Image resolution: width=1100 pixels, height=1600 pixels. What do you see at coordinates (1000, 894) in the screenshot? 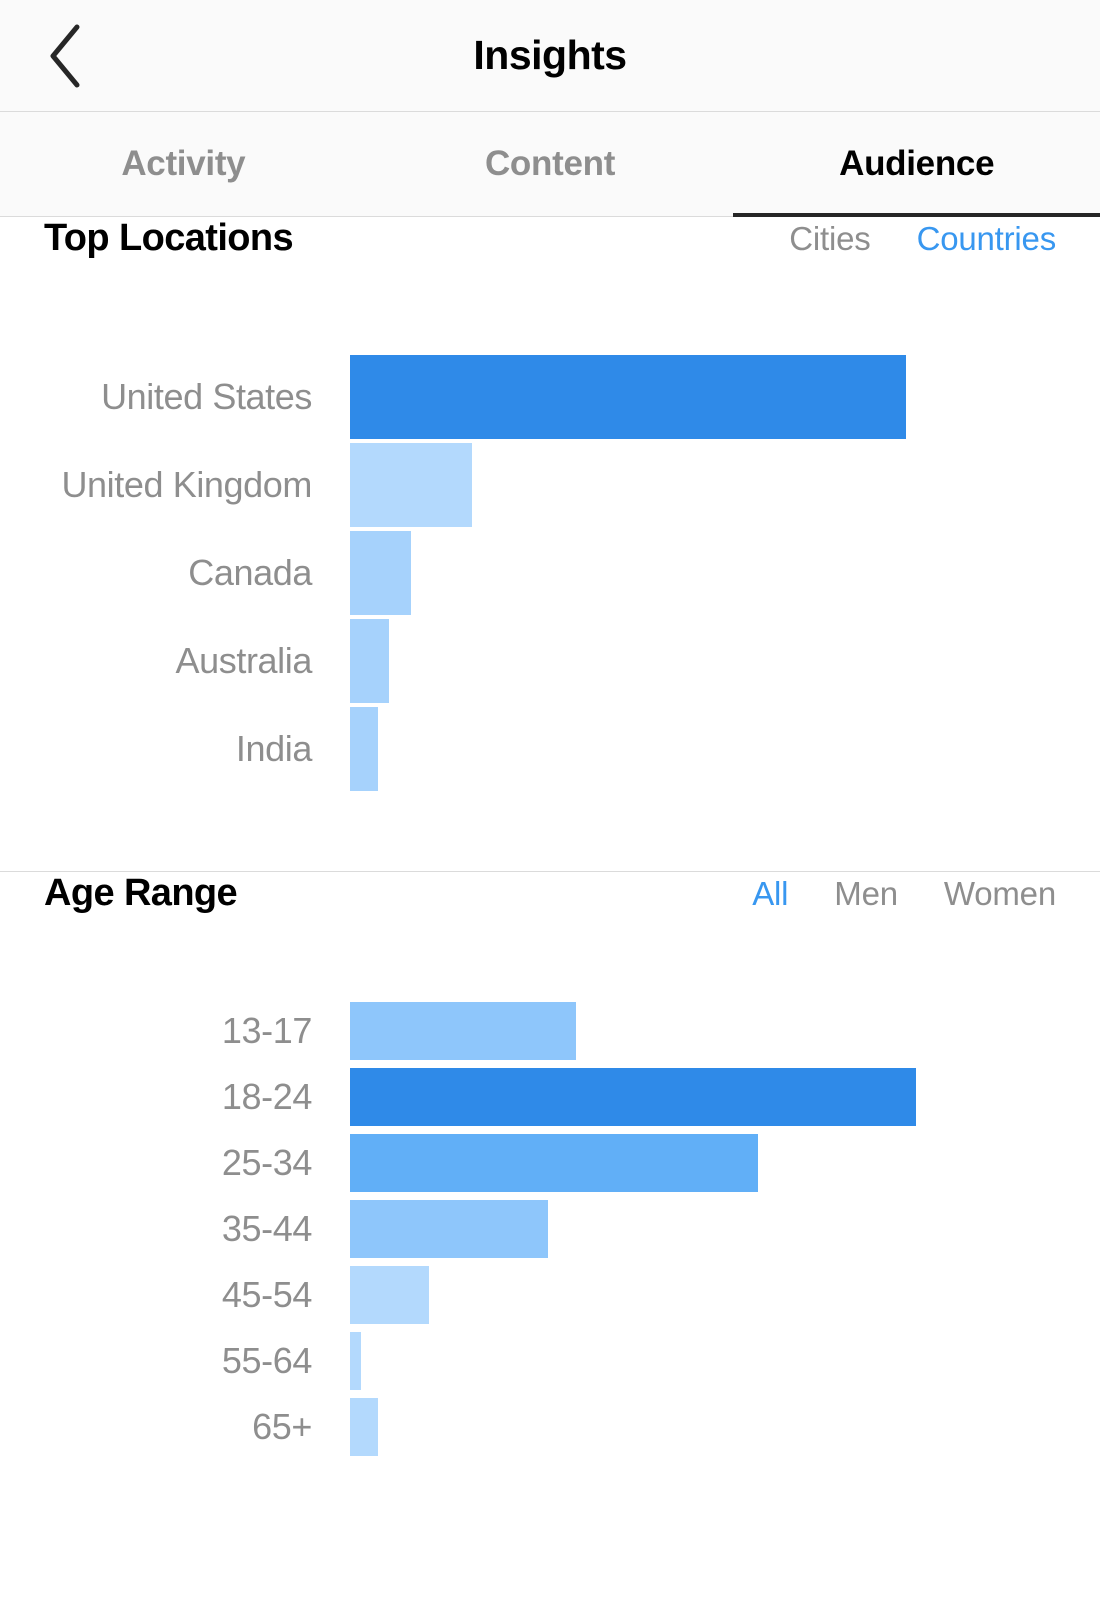
I see `segment-women: Women` at bounding box center [1000, 894].